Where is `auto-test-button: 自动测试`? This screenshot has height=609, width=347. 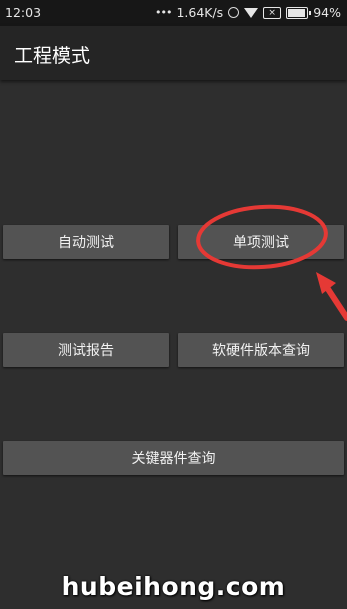
auto-test-button: 自动测试 is located at coordinates (86, 242).